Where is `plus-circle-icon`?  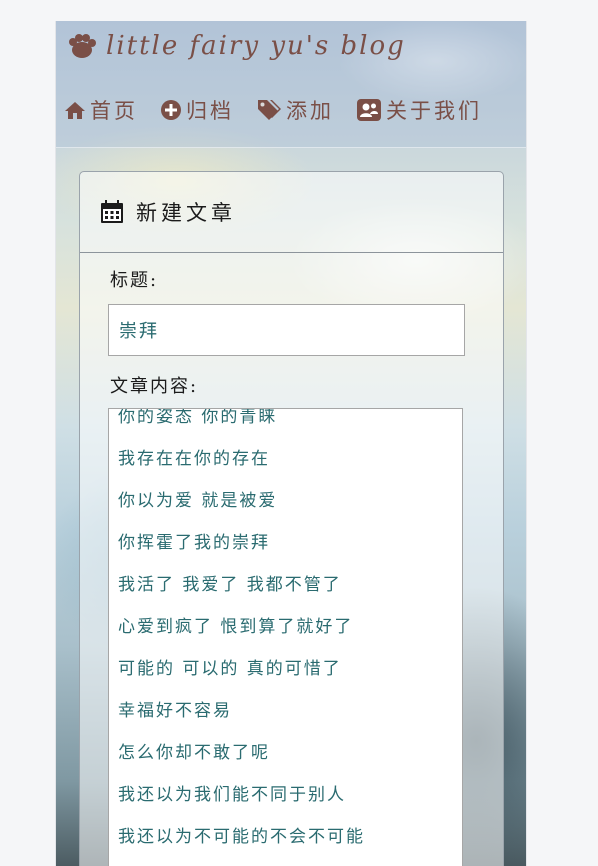
plus-circle-icon is located at coordinates (171, 110).